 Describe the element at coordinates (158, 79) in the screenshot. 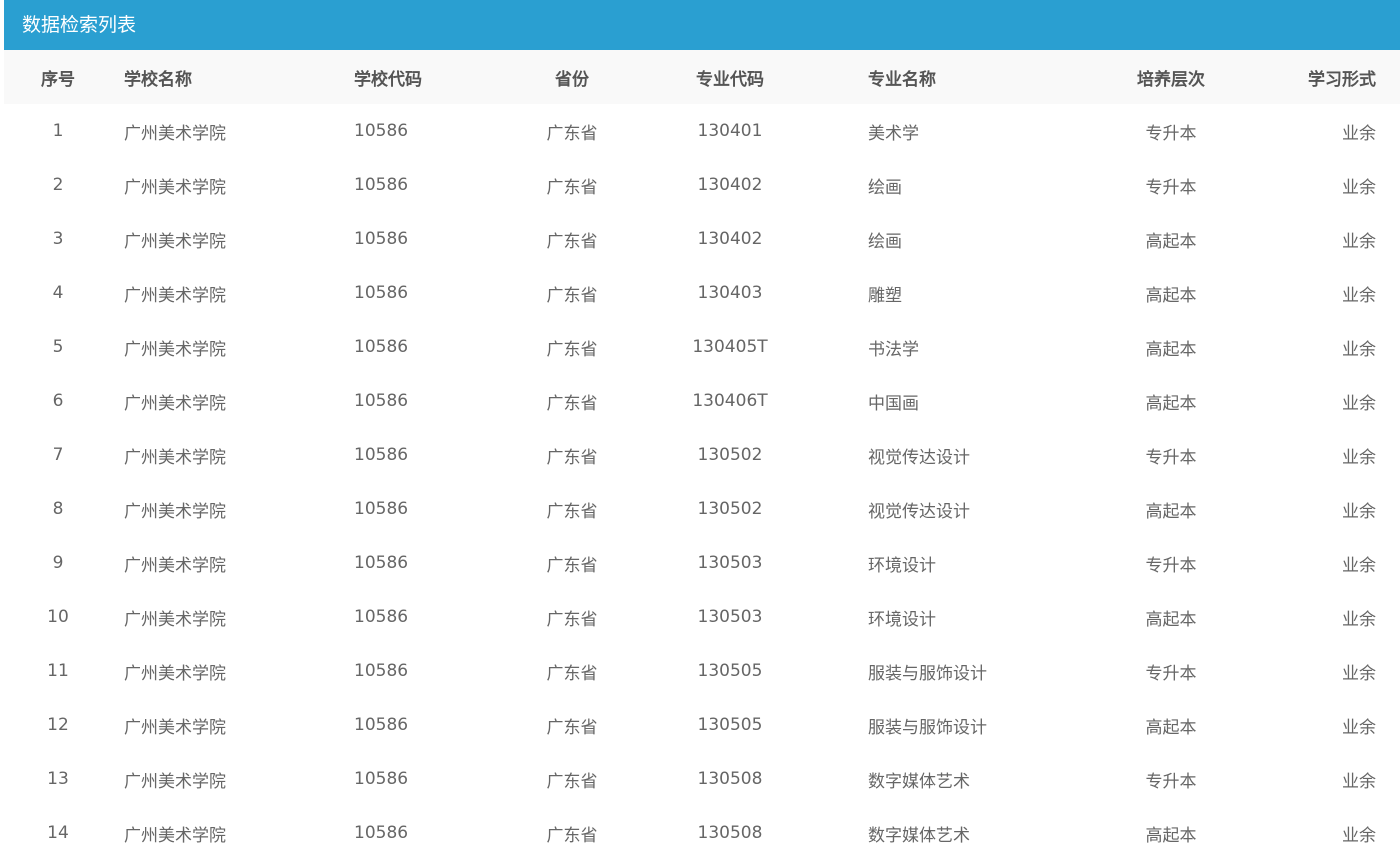

I see `column-header-school-name: 学校名称` at that location.